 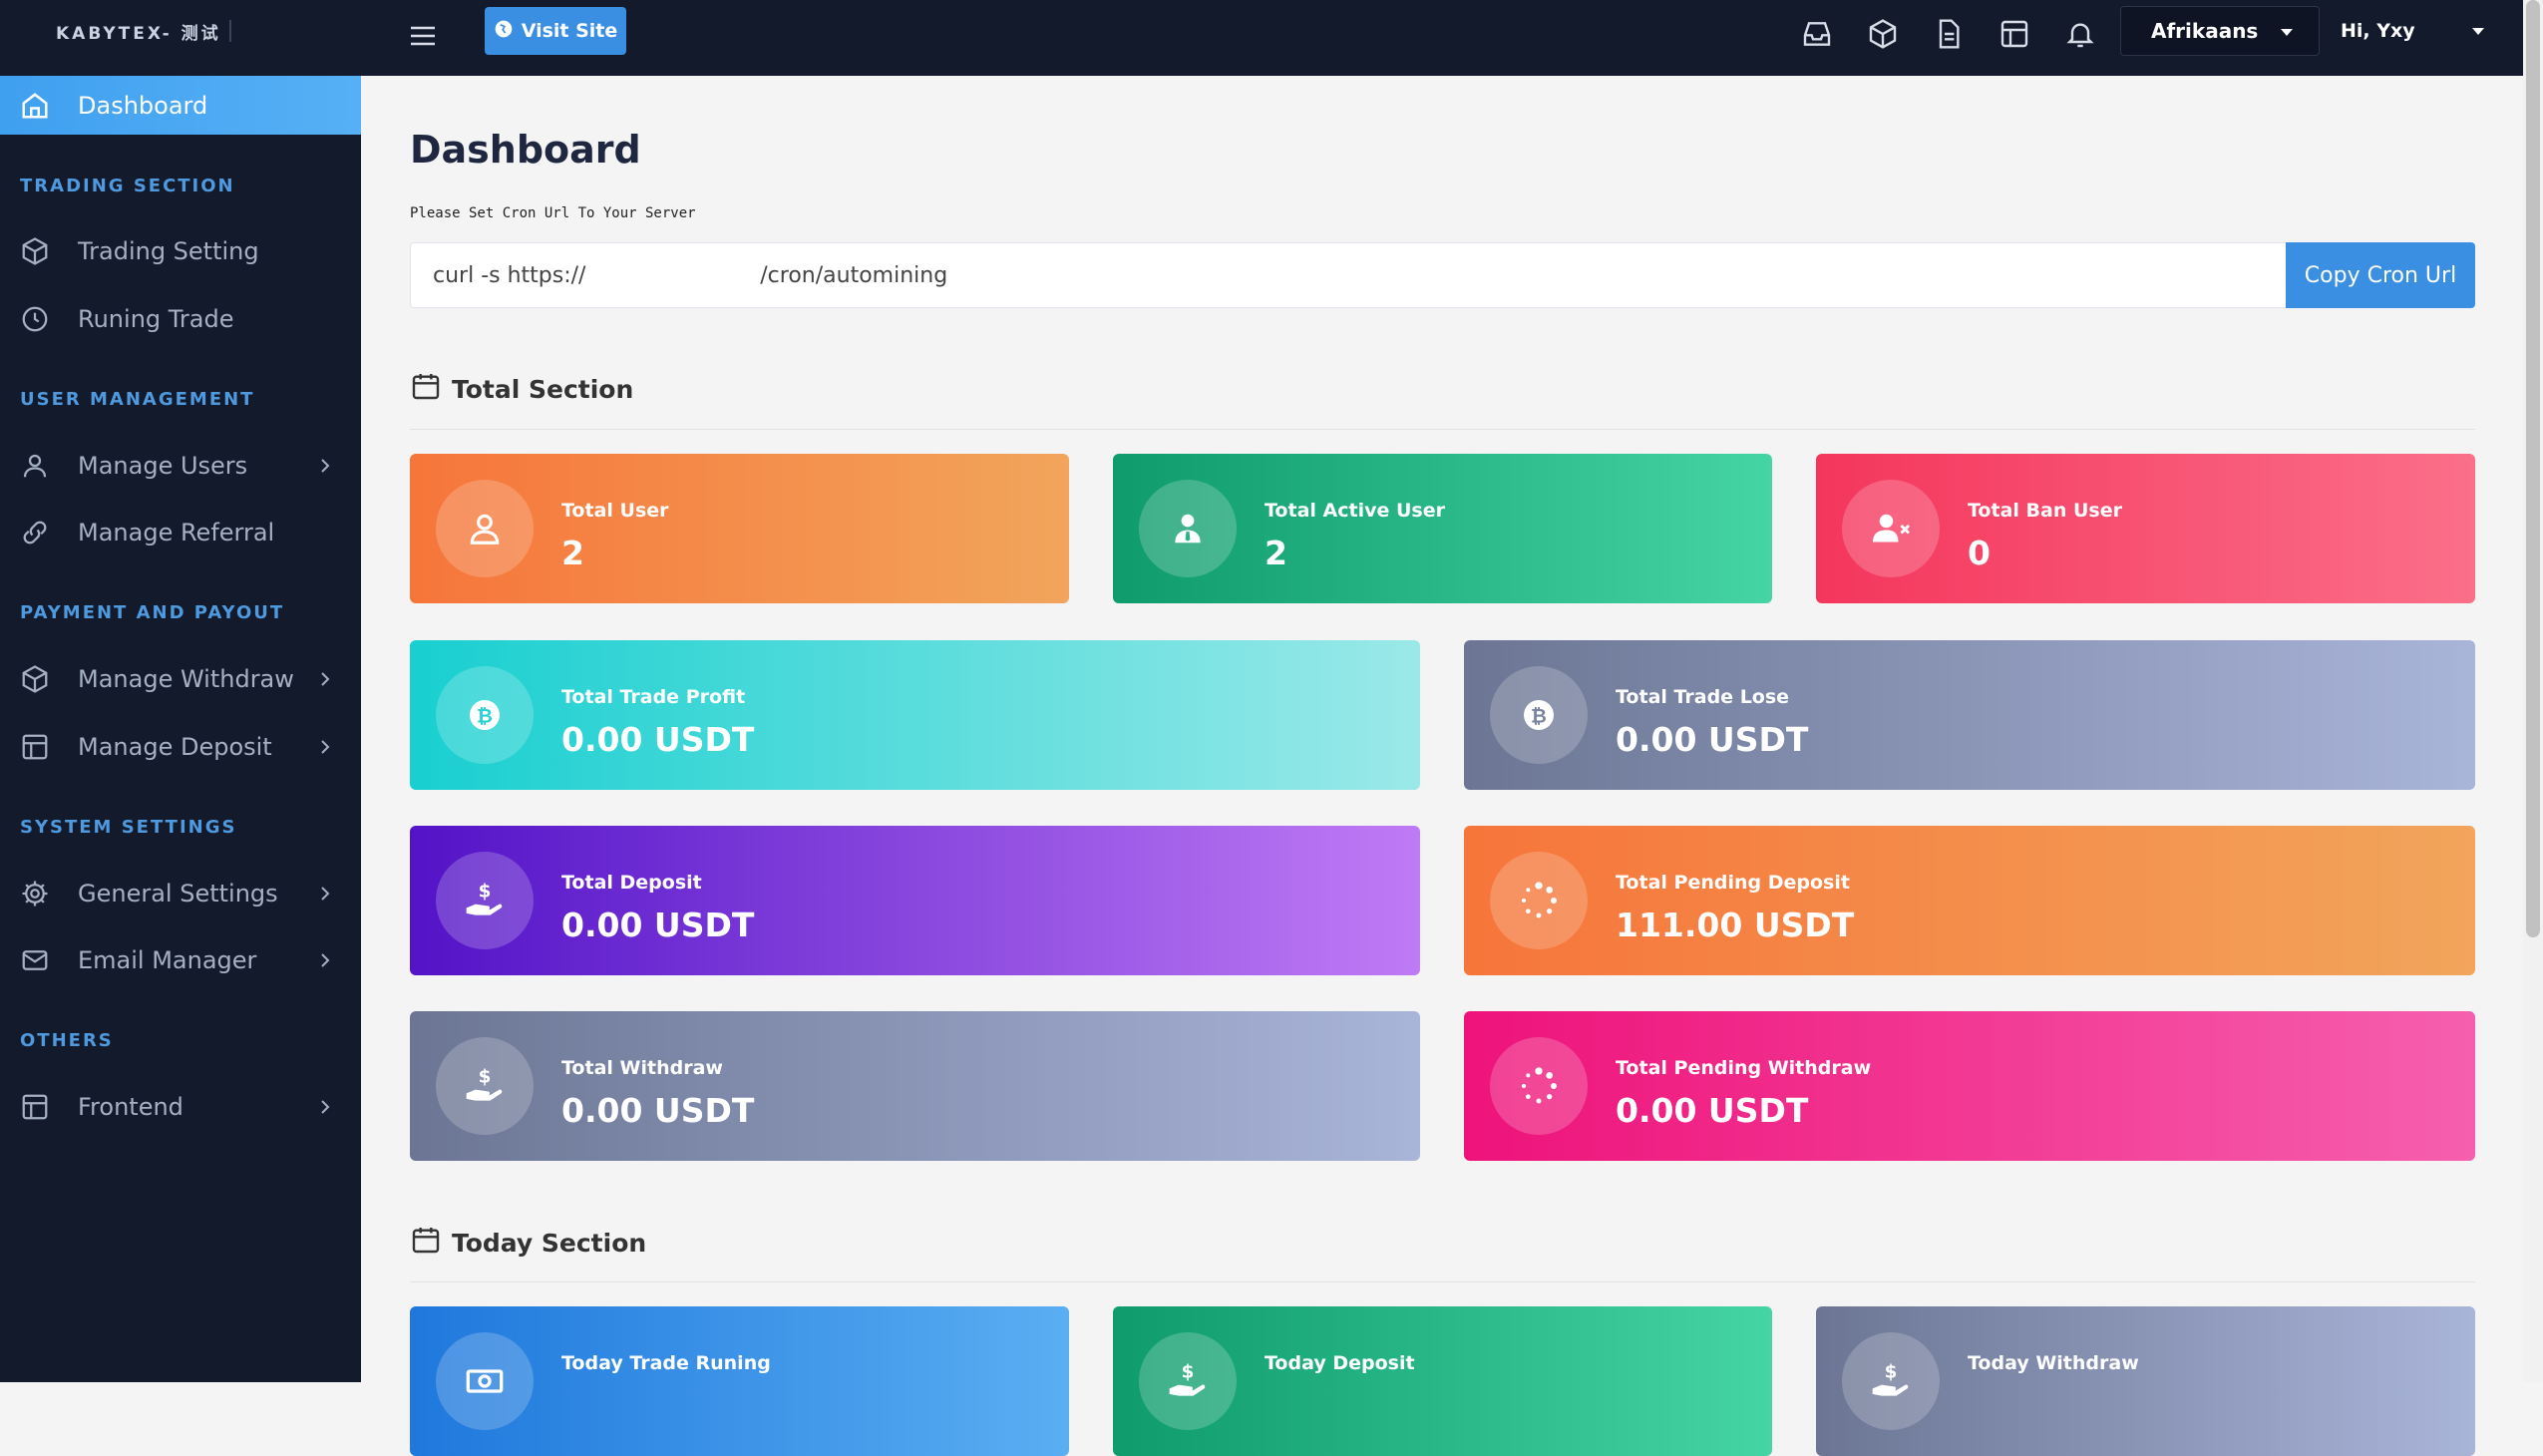 I want to click on document-icon, so click(x=1951, y=36).